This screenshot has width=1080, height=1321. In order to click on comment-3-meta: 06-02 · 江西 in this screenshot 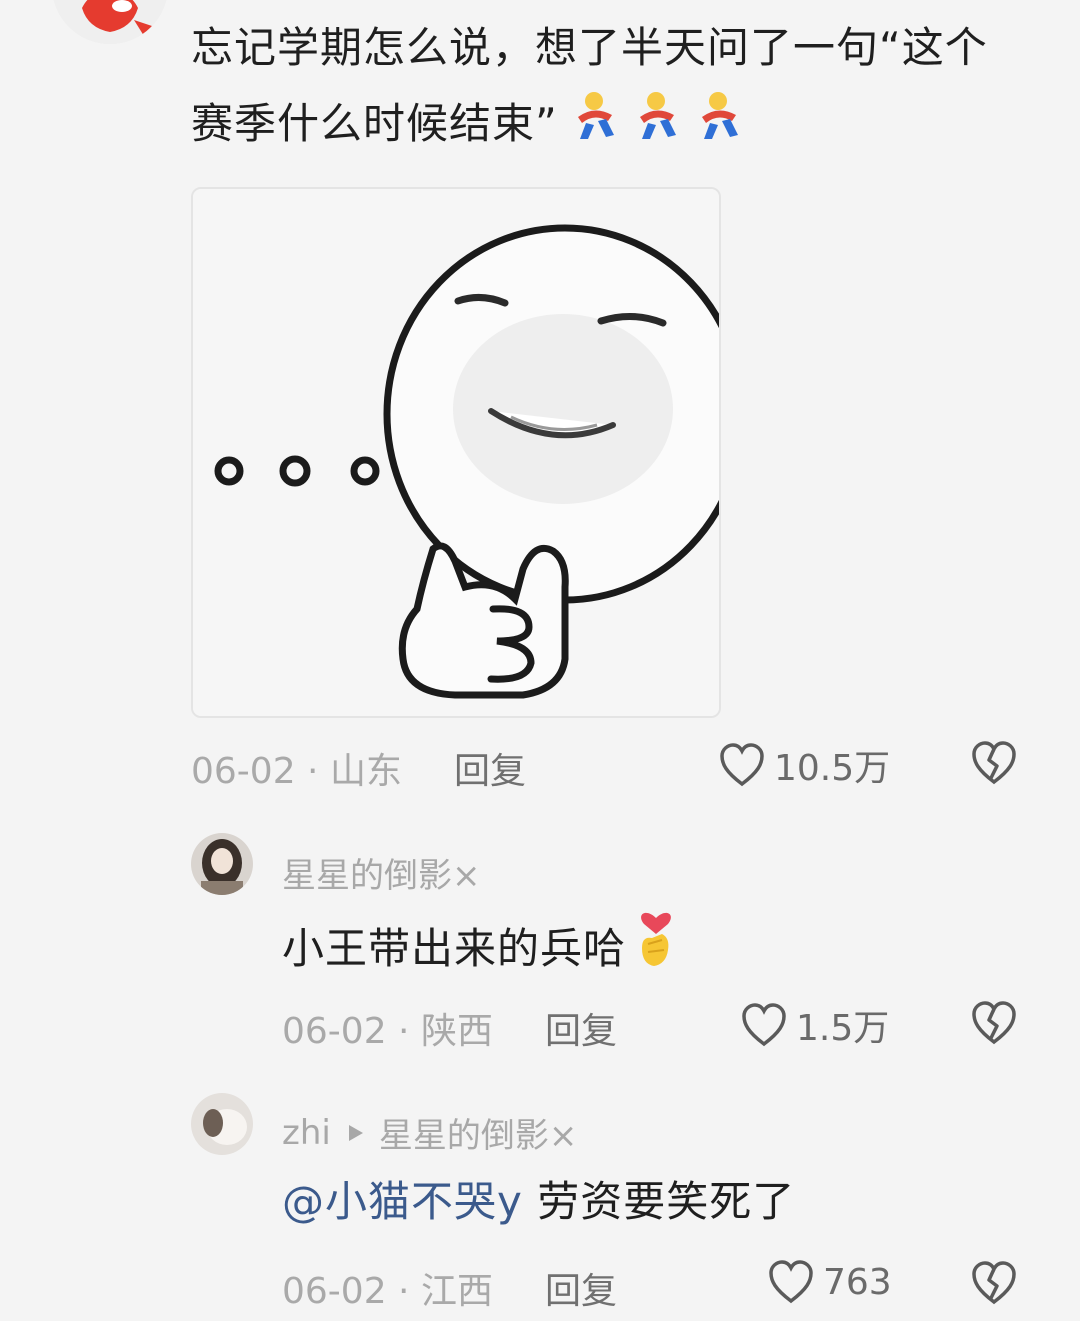, I will do `click(387, 1288)`.